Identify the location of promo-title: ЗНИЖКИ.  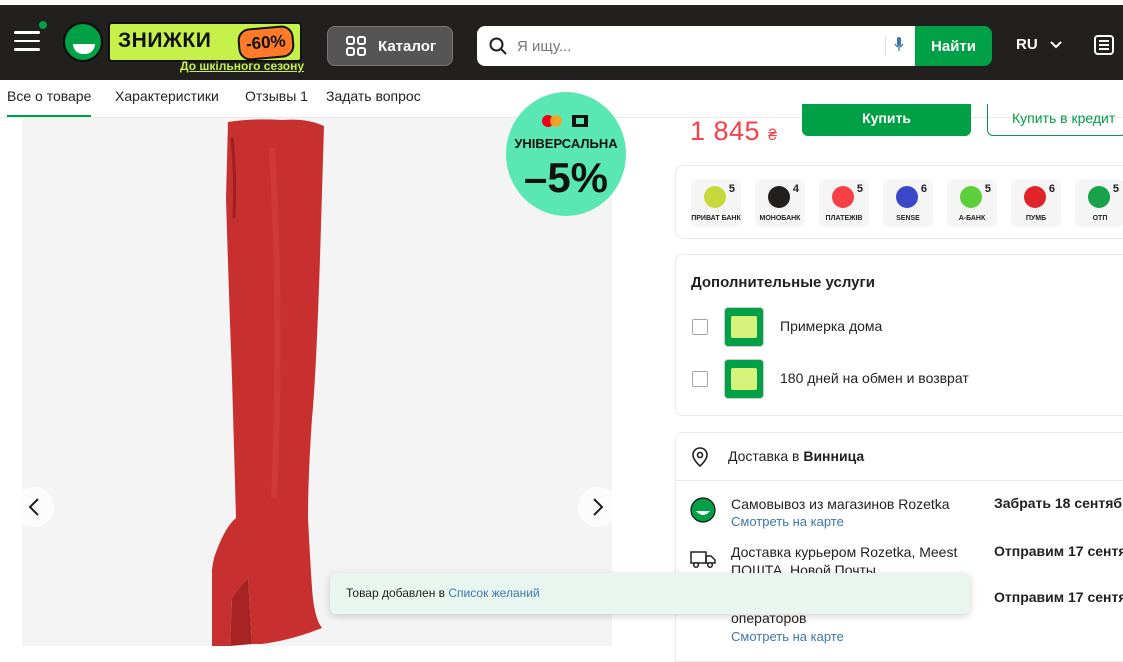
(165, 40).